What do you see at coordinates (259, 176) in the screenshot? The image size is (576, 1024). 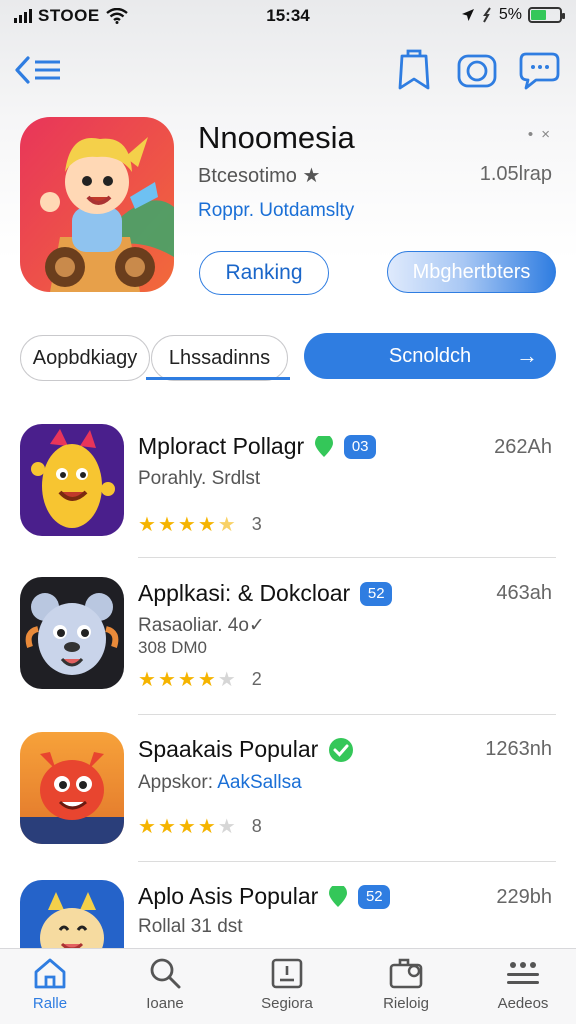 I see `hero-subtitle: Btcesotimo ★` at bounding box center [259, 176].